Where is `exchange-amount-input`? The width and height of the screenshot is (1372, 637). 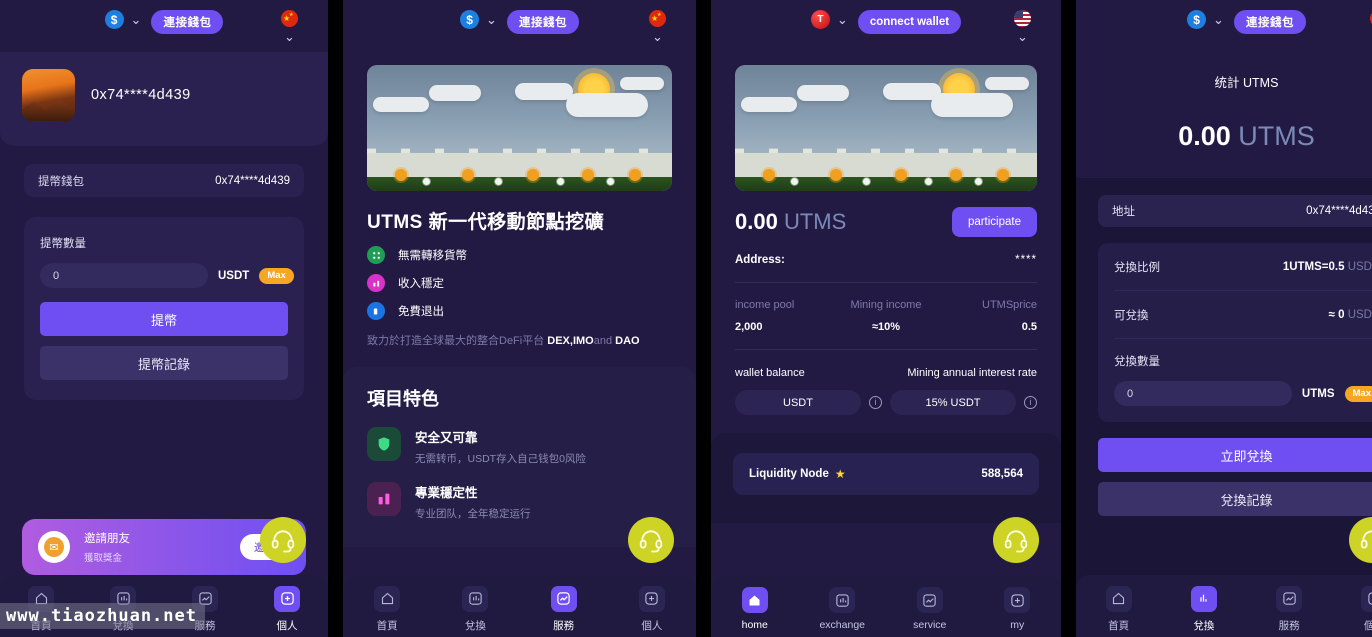
exchange-amount-input is located at coordinates (1203, 393).